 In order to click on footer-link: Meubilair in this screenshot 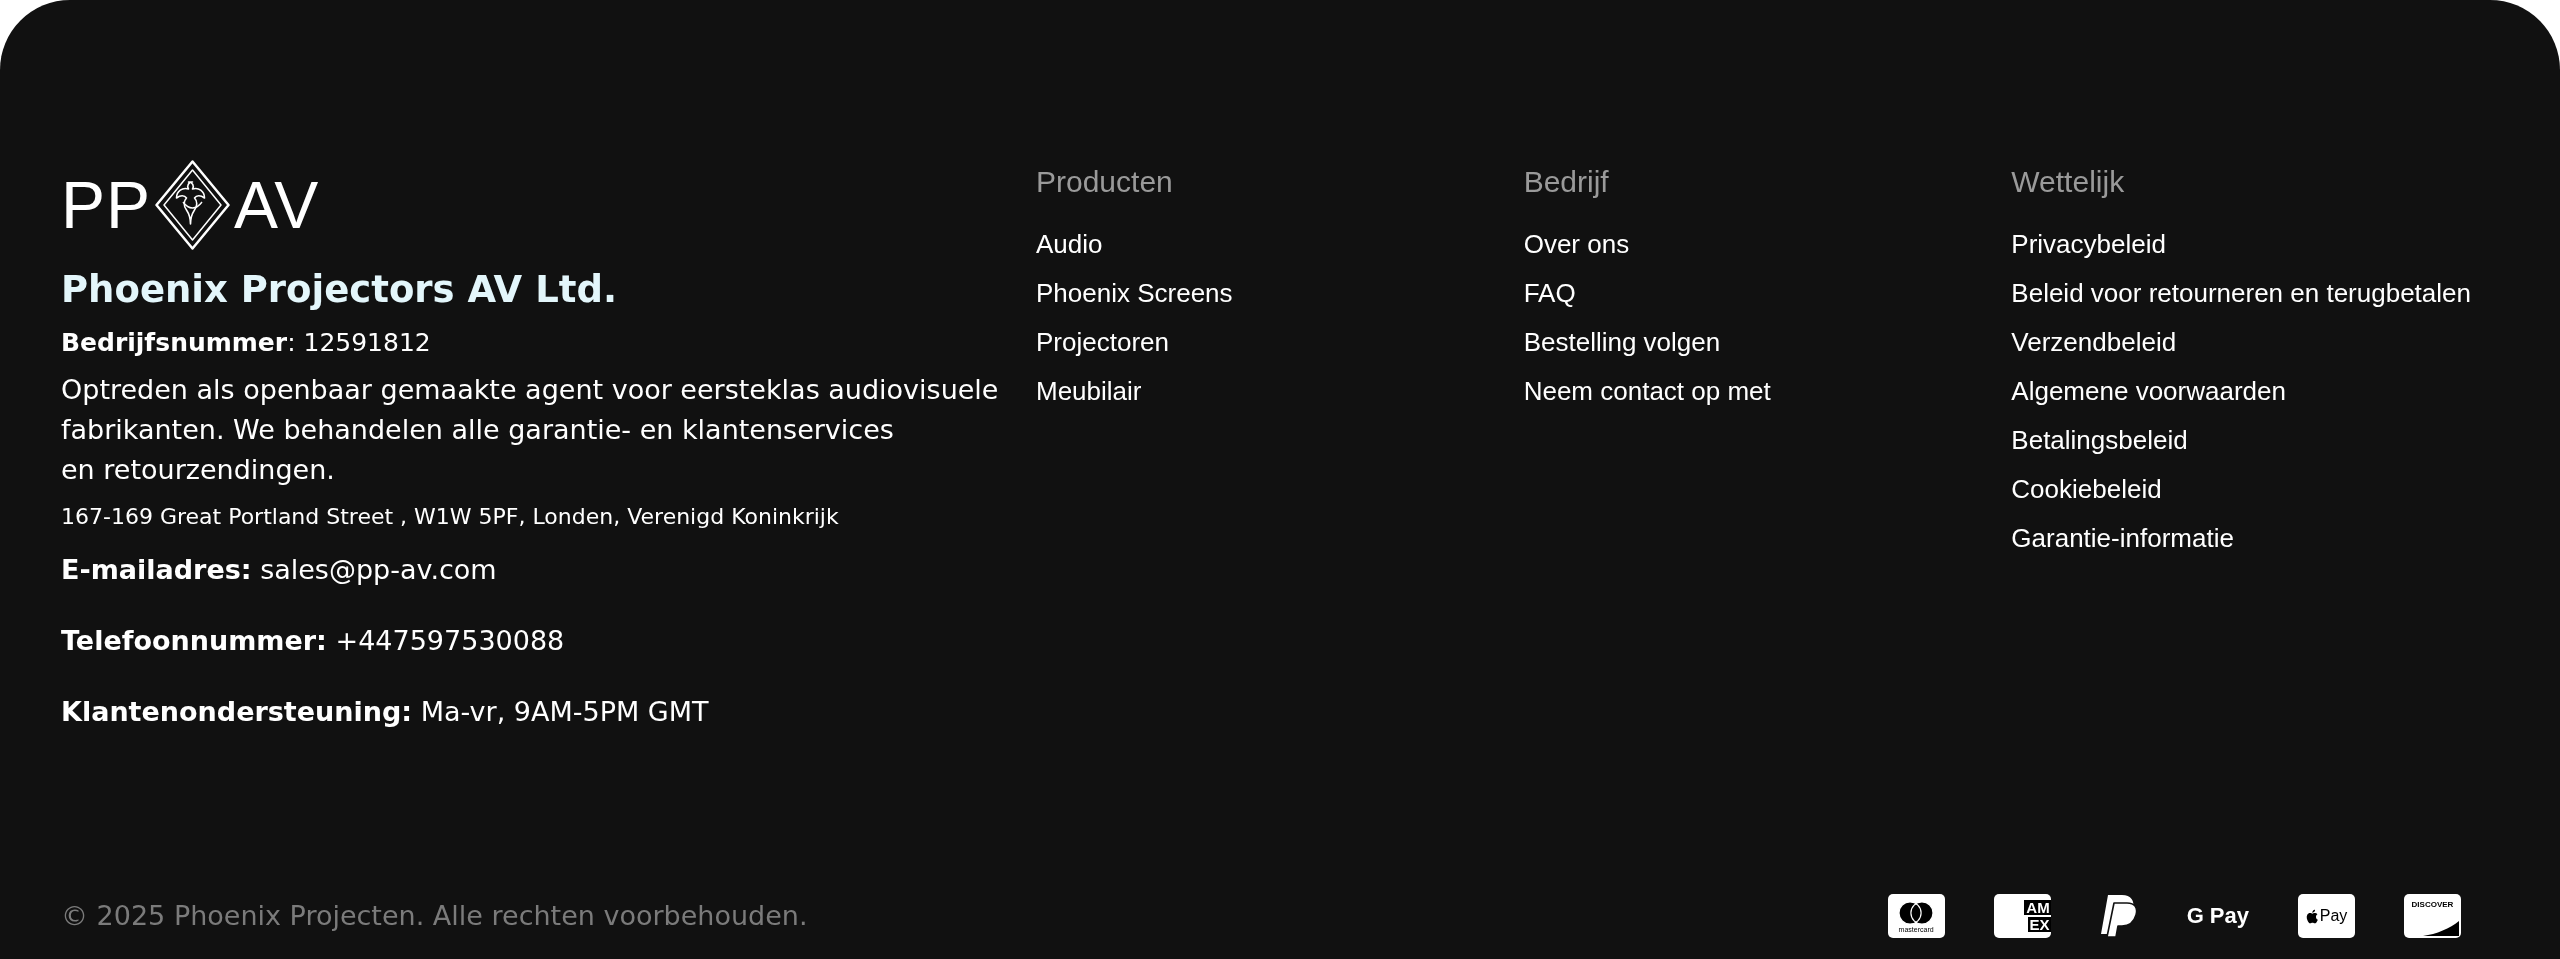, I will do `click(1089, 391)`.